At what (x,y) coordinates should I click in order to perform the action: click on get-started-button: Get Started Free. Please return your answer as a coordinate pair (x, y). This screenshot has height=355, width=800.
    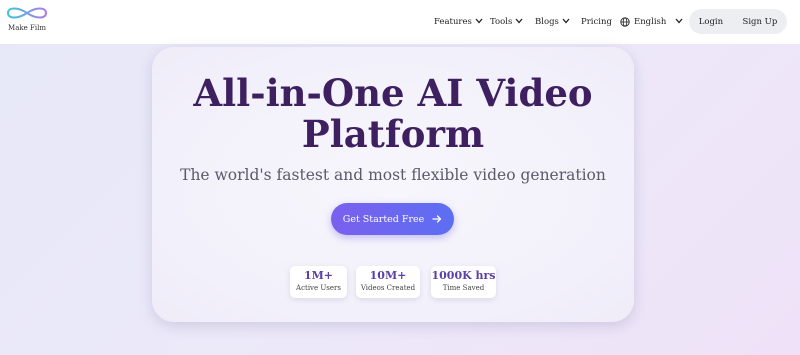
    Looking at the image, I should click on (392, 219).